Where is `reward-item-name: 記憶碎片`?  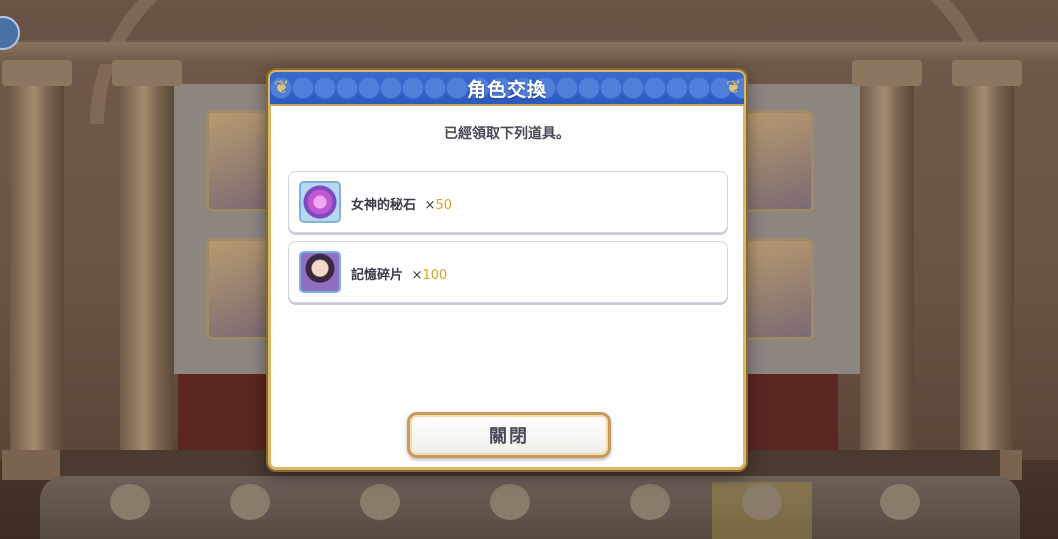
reward-item-name: 記憶碎片 is located at coordinates (377, 275).